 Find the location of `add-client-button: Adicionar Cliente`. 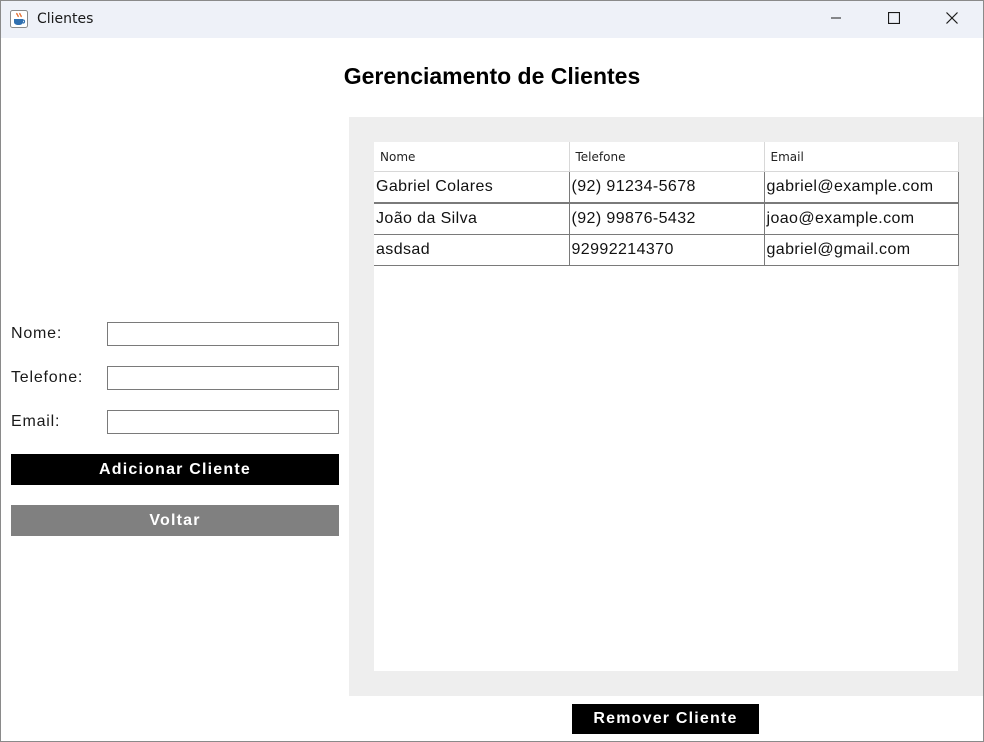

add-client-button: Adicionar Cliente is located at coordinates (175, 469).